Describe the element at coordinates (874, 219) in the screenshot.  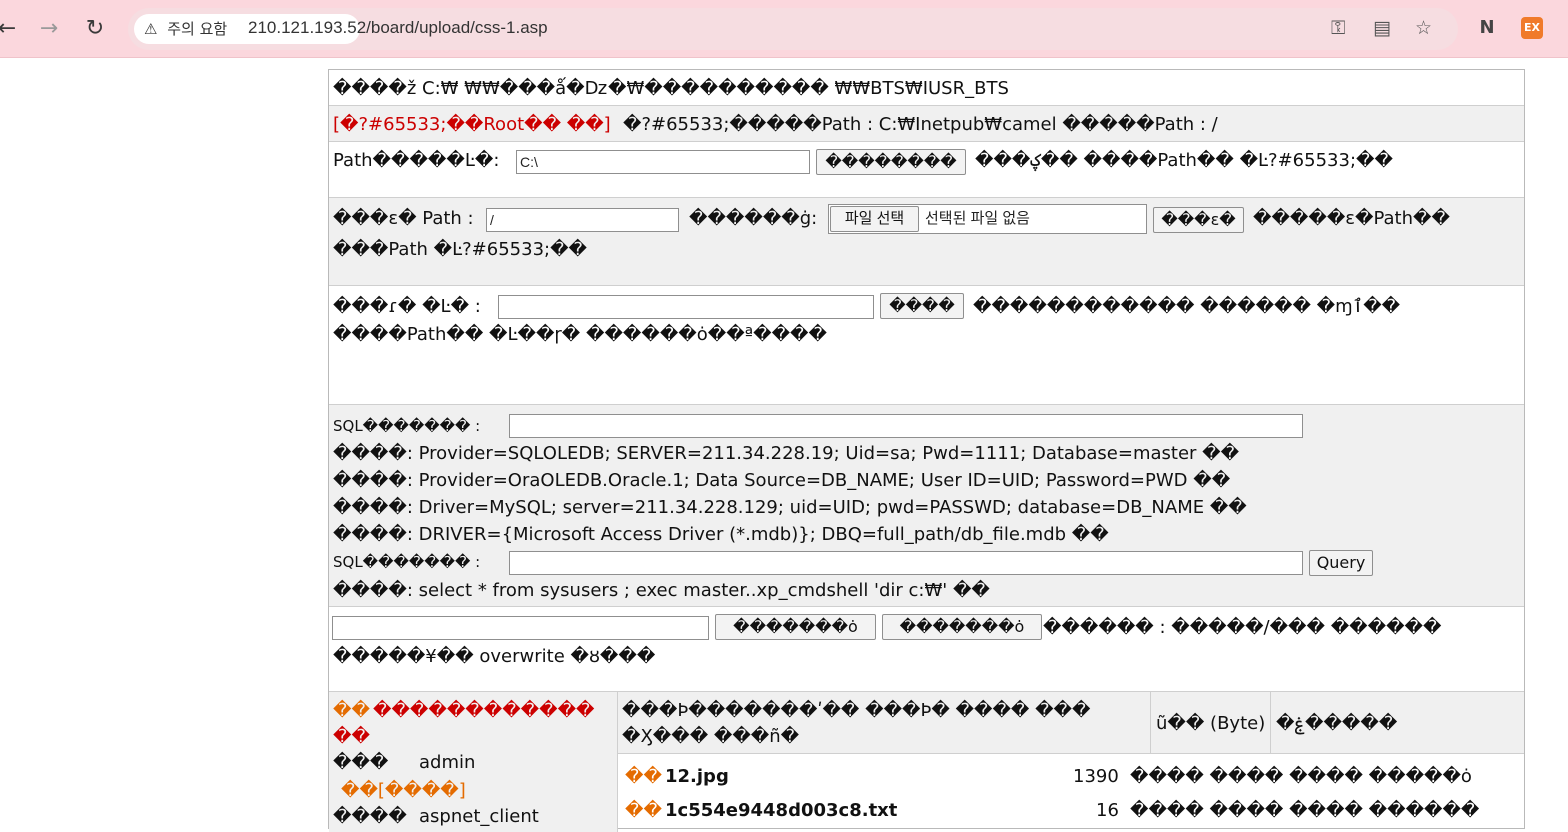
I see `choose-file-button: 파일 선택` at that location.